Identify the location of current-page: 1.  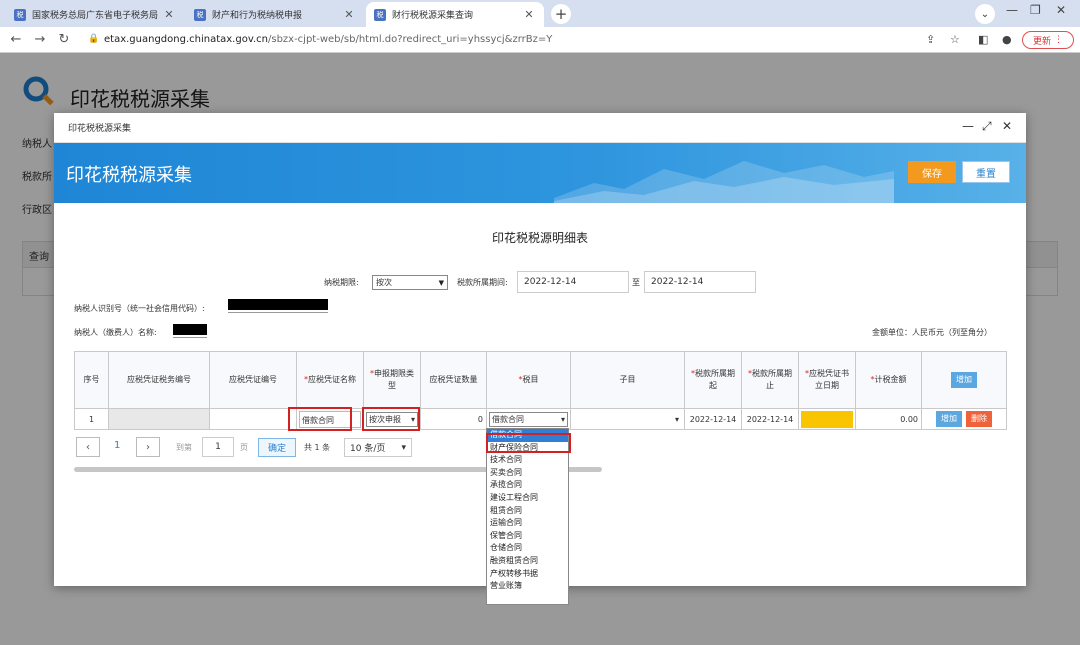
(117, 445).